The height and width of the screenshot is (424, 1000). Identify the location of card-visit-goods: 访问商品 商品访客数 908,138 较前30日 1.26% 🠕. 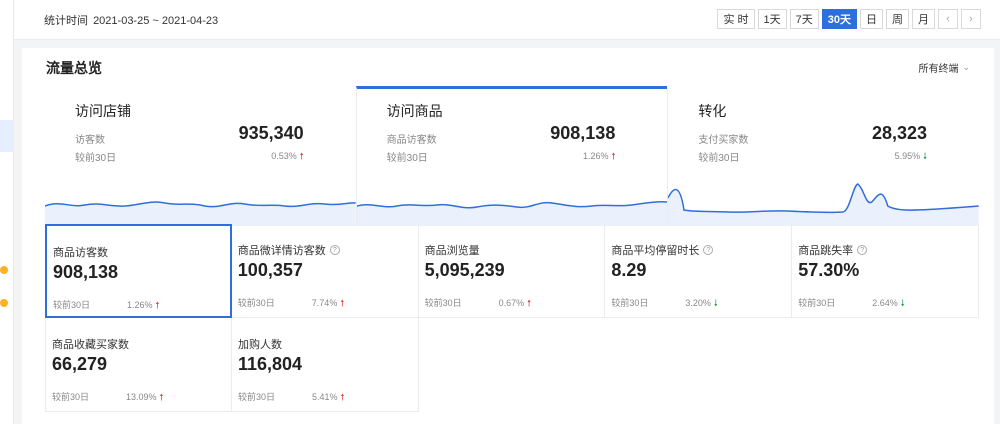
(511, 156).